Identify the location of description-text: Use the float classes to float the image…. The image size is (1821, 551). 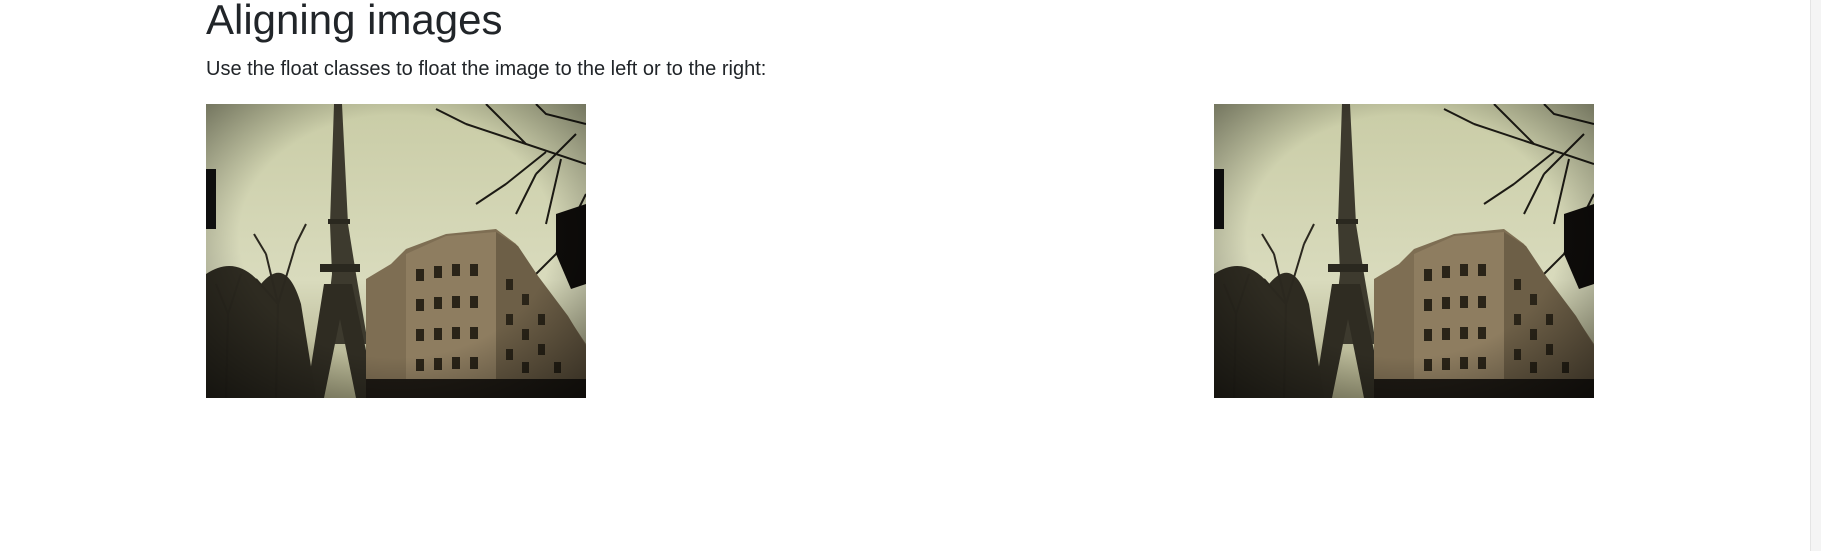
(486, 69).